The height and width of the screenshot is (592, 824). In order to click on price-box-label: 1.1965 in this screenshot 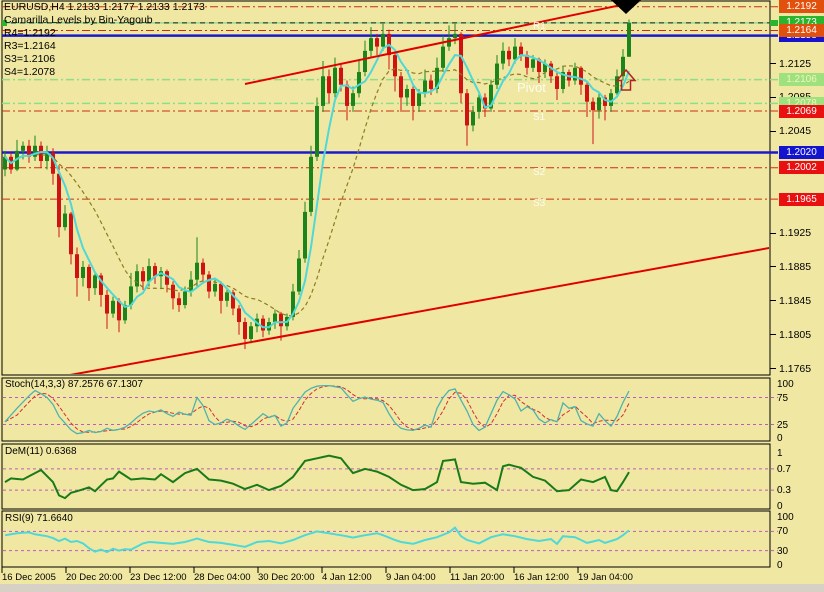, I will do `click(801, 199)`.